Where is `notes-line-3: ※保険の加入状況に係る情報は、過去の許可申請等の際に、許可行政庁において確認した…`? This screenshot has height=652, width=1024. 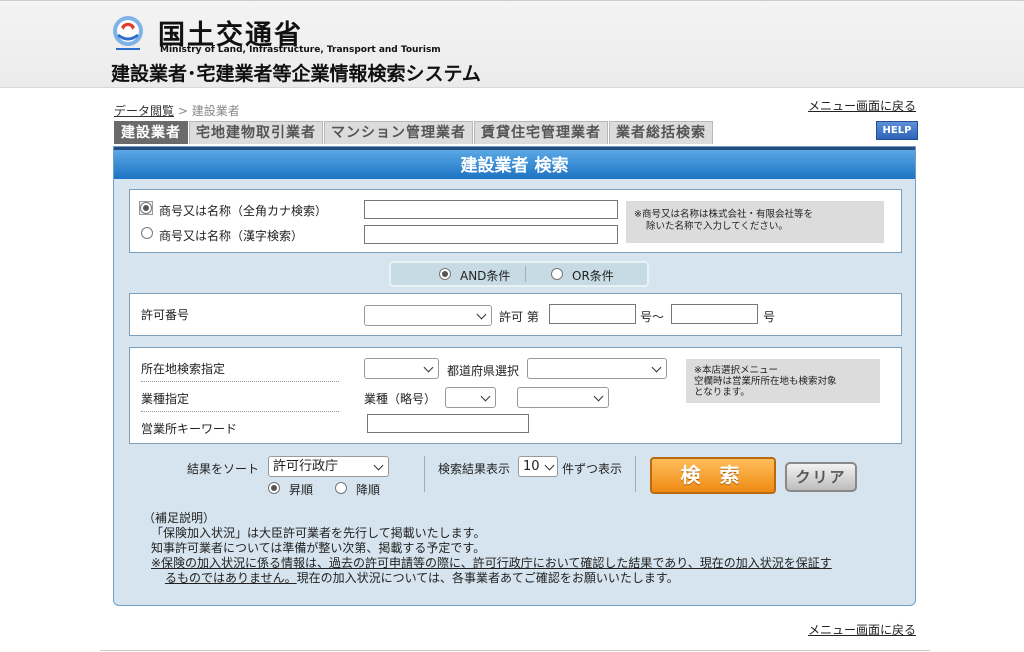 notes-line-3: ※保険の加入状況に係る情報は、過去の許可申請等の際に、許可行政庁において確認した… is located at coordinates (491, 563).